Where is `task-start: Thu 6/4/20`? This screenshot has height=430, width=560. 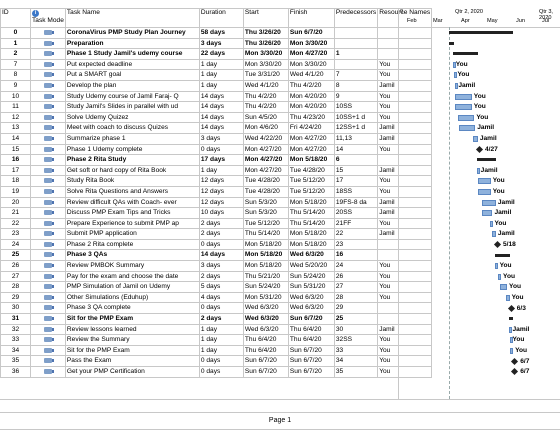
task-start: Thu 6/4/20 is located at coordinates (265, 350).